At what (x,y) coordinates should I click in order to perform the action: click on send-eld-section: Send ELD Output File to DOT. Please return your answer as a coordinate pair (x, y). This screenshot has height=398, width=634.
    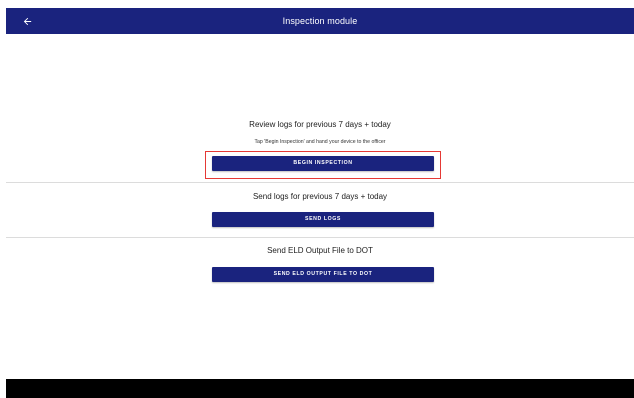
    Looking at the image, I should click on (320, 254).